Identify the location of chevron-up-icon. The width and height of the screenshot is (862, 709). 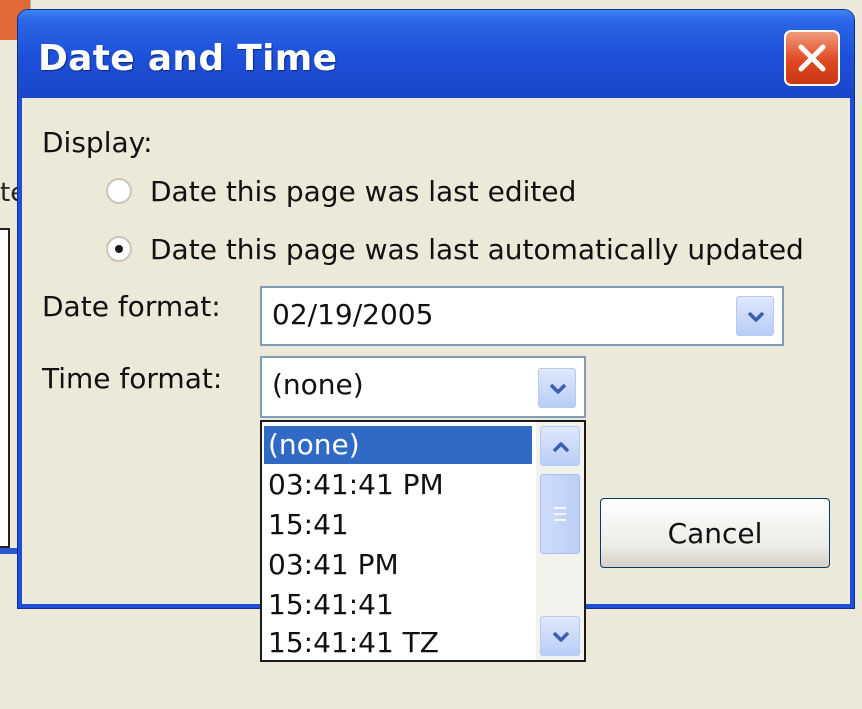
(561, 447).